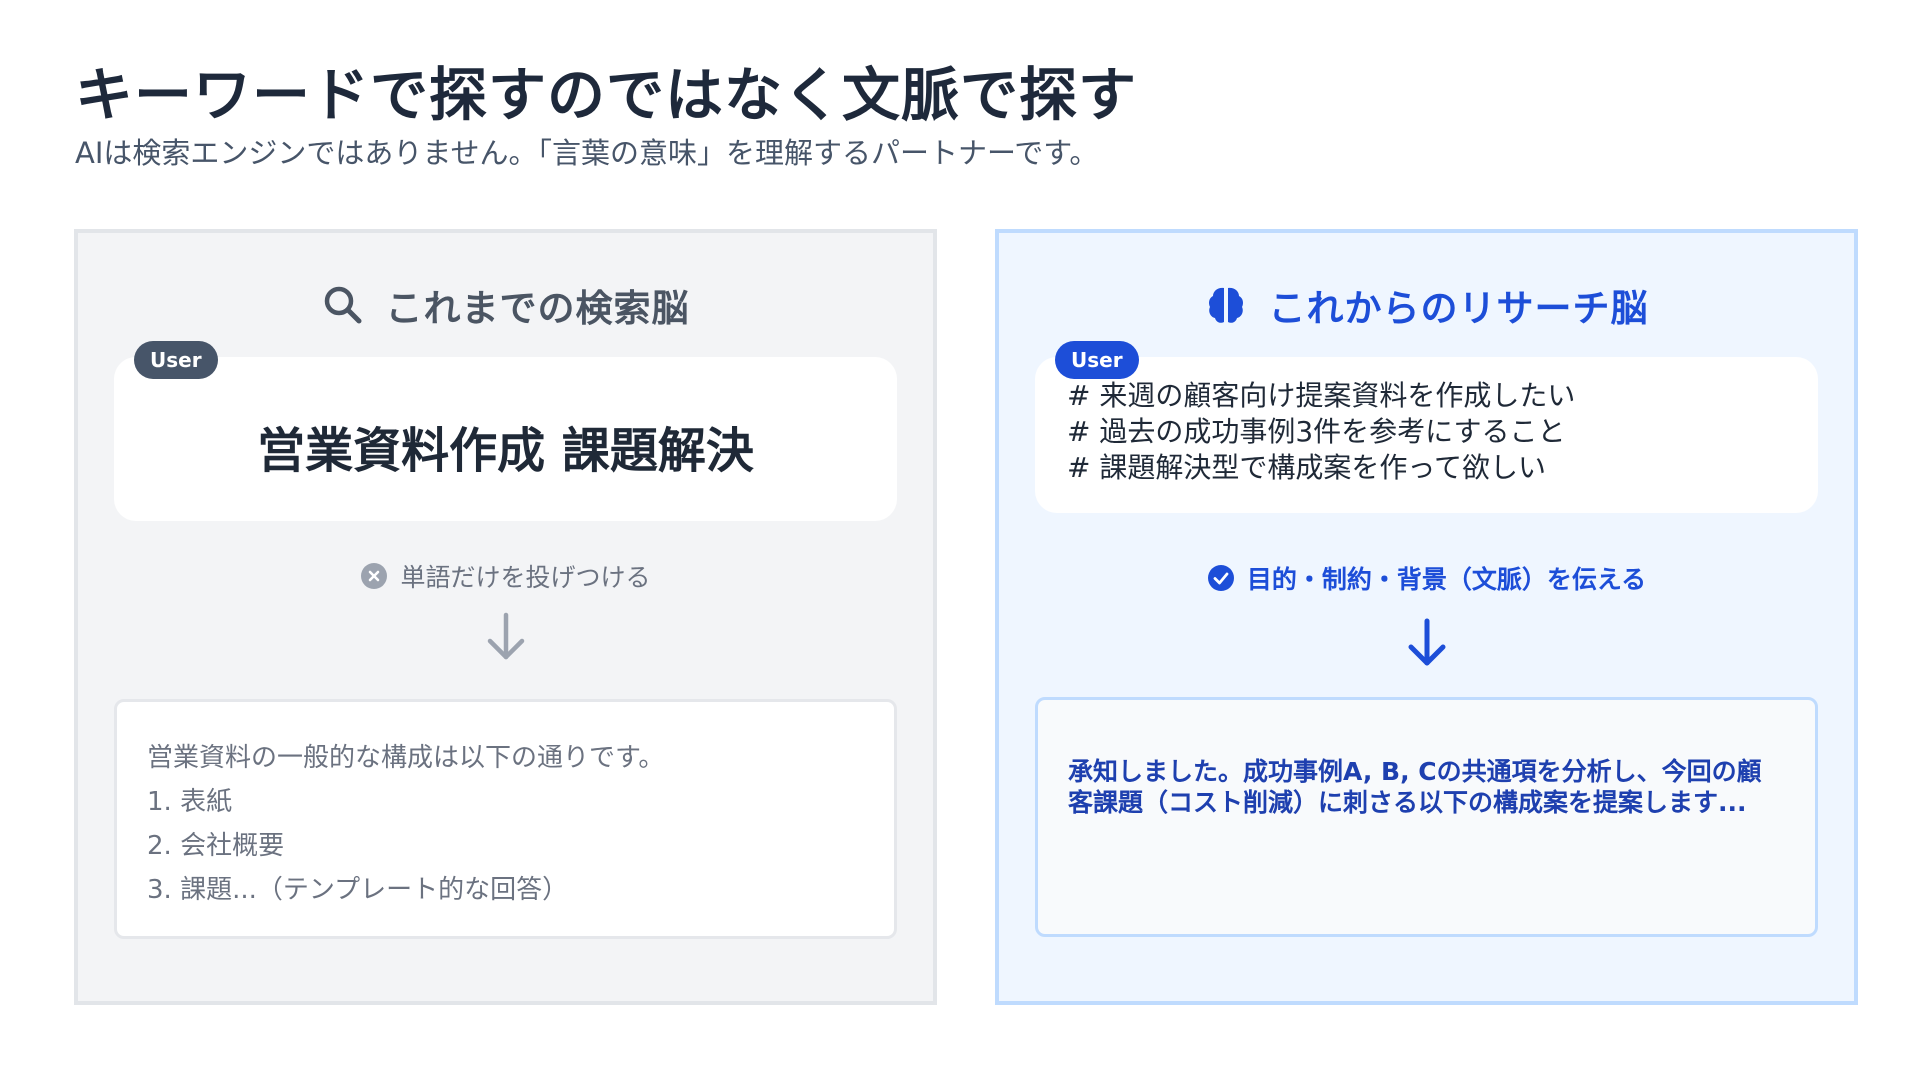 This screenshot has width=1920, height=1080. Describe the element at coordinates (358, 890) in the screenshot. I see `answer-line: 3. 課題...（テンプレート的な回答）` at that location.